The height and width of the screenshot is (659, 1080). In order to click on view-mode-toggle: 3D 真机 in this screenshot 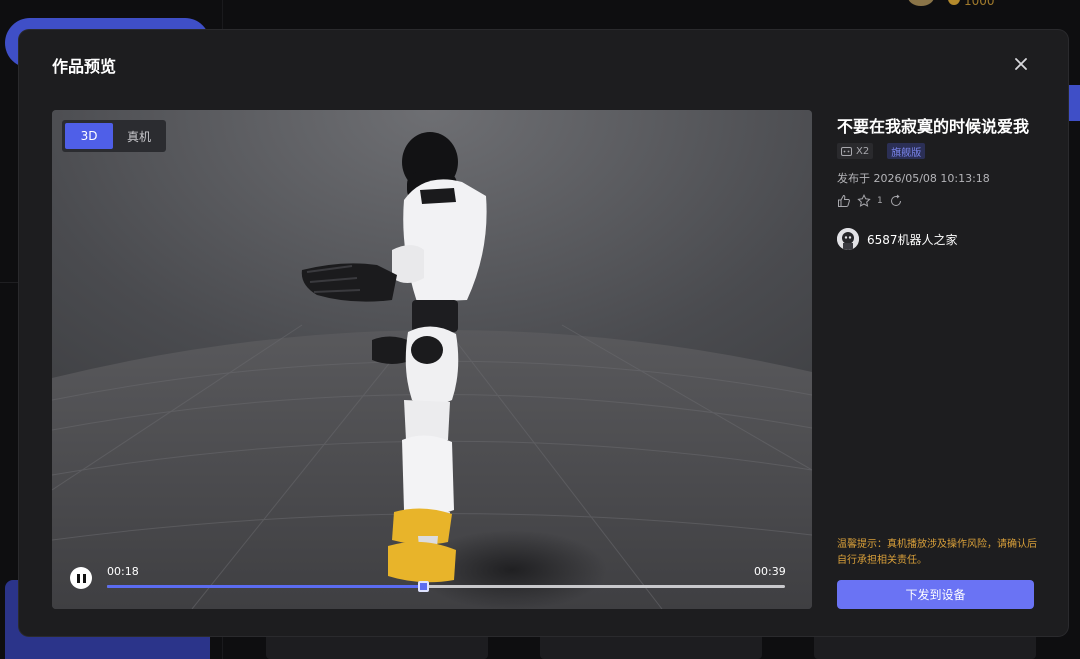, I will do `click(114, 136)`.